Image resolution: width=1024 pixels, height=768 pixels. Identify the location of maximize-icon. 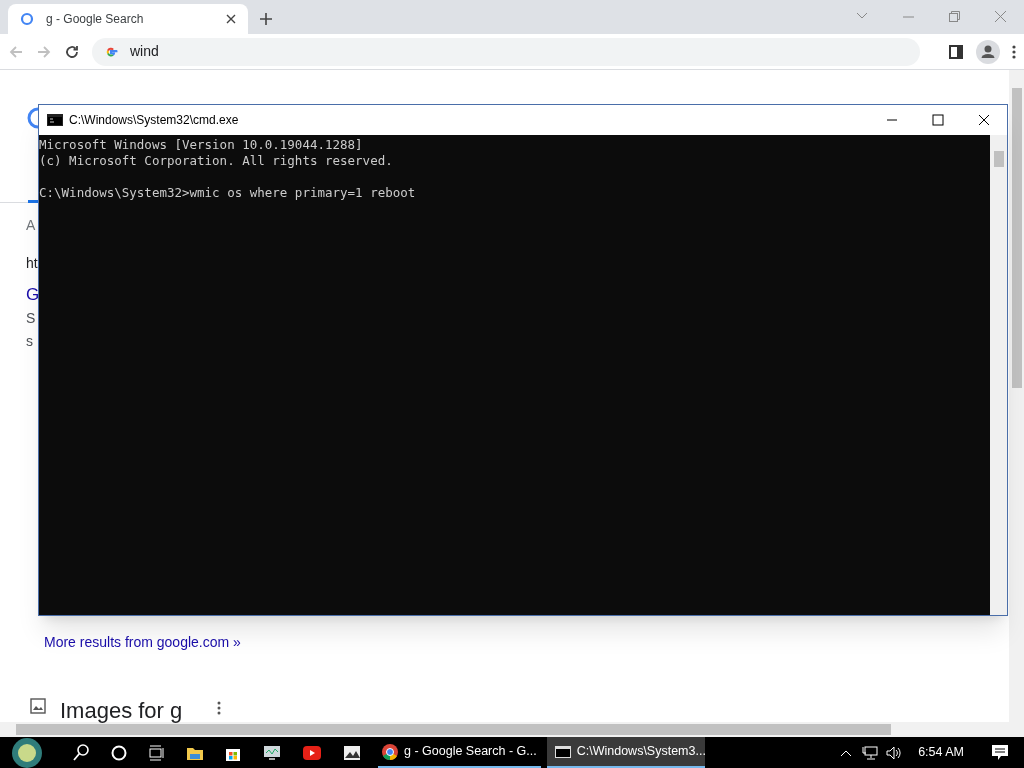
(938, 120).